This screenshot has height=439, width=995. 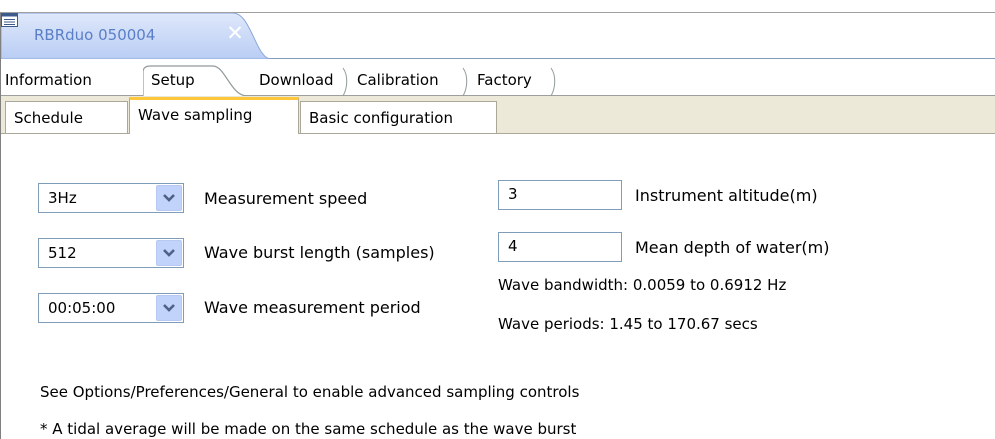 I want to click on wave-burst-length-select: 512, so click(x=111, y=253).